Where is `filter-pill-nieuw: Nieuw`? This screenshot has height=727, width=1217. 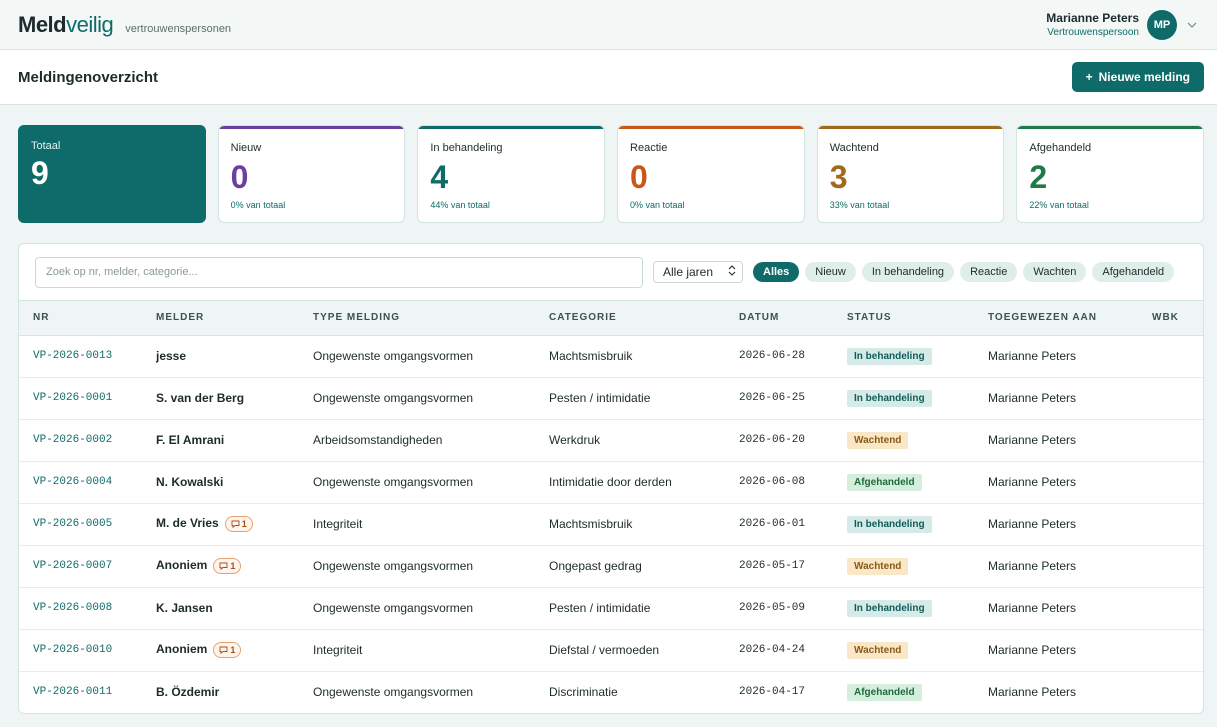
filter-pill-nieuw: Nieuw is located at coordinates (830, 272).